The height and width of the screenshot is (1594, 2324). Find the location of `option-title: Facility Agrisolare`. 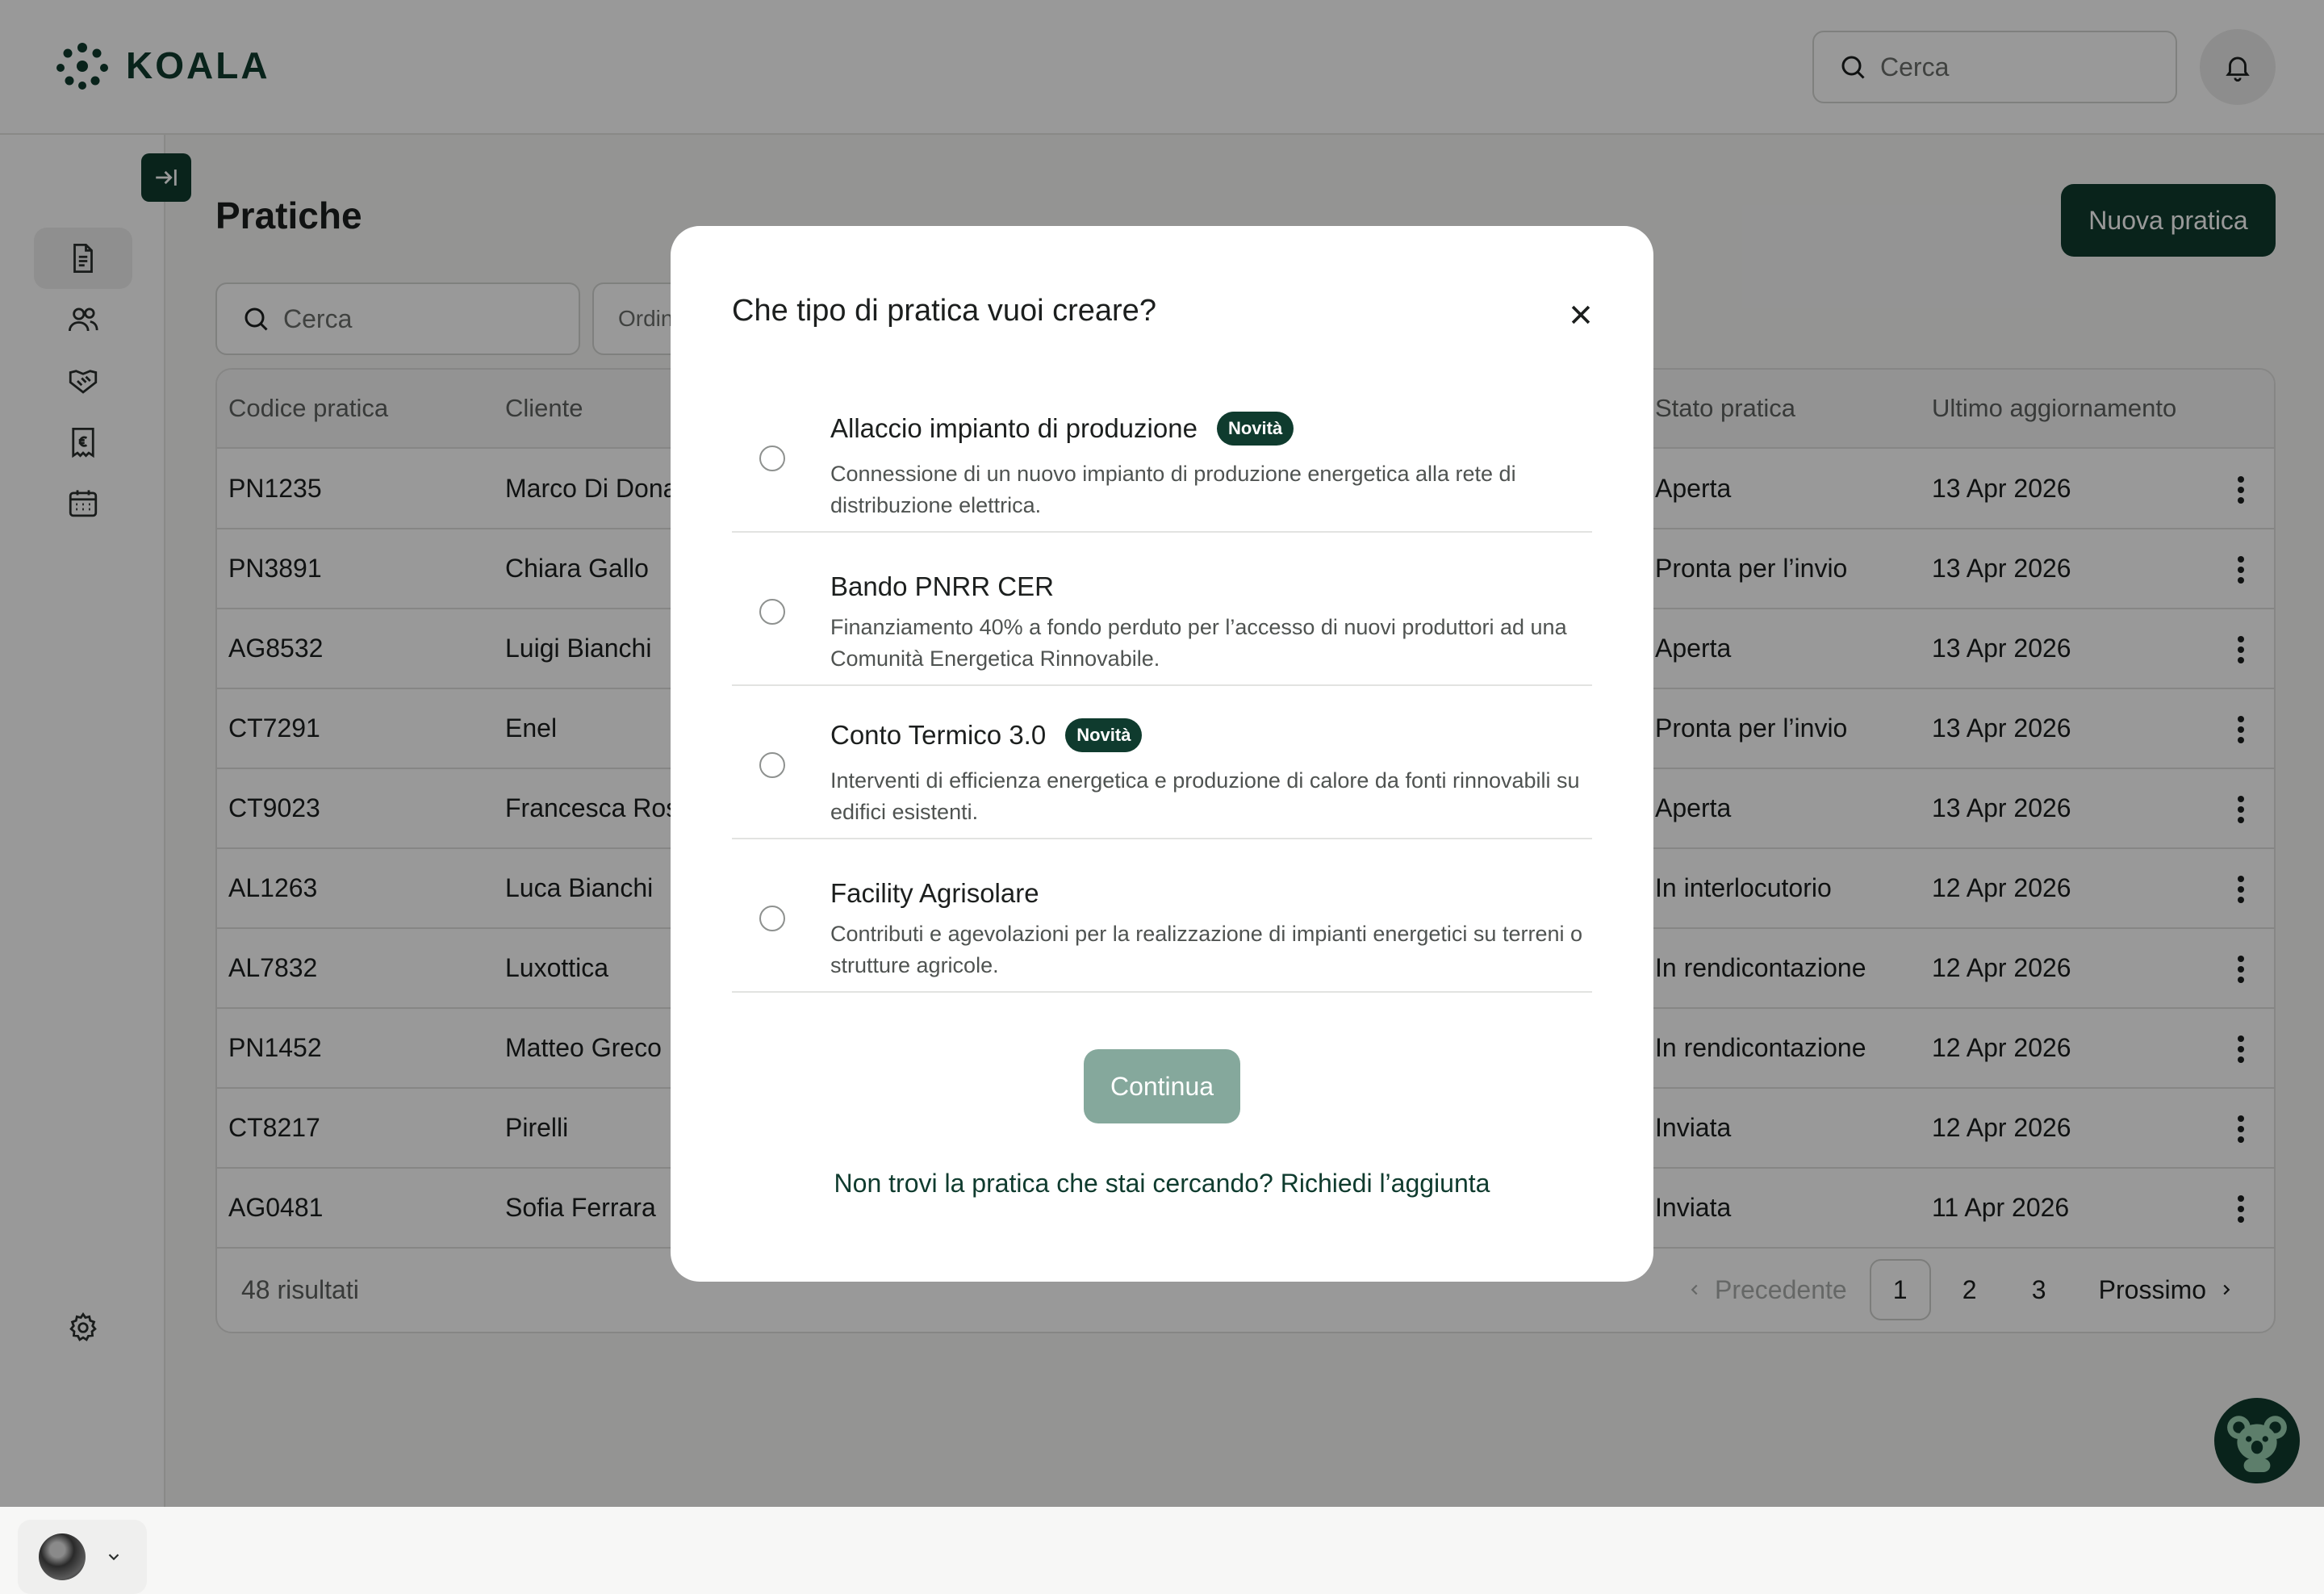

option-title: Facility Agrisolare is located at coordinates (934, 893).